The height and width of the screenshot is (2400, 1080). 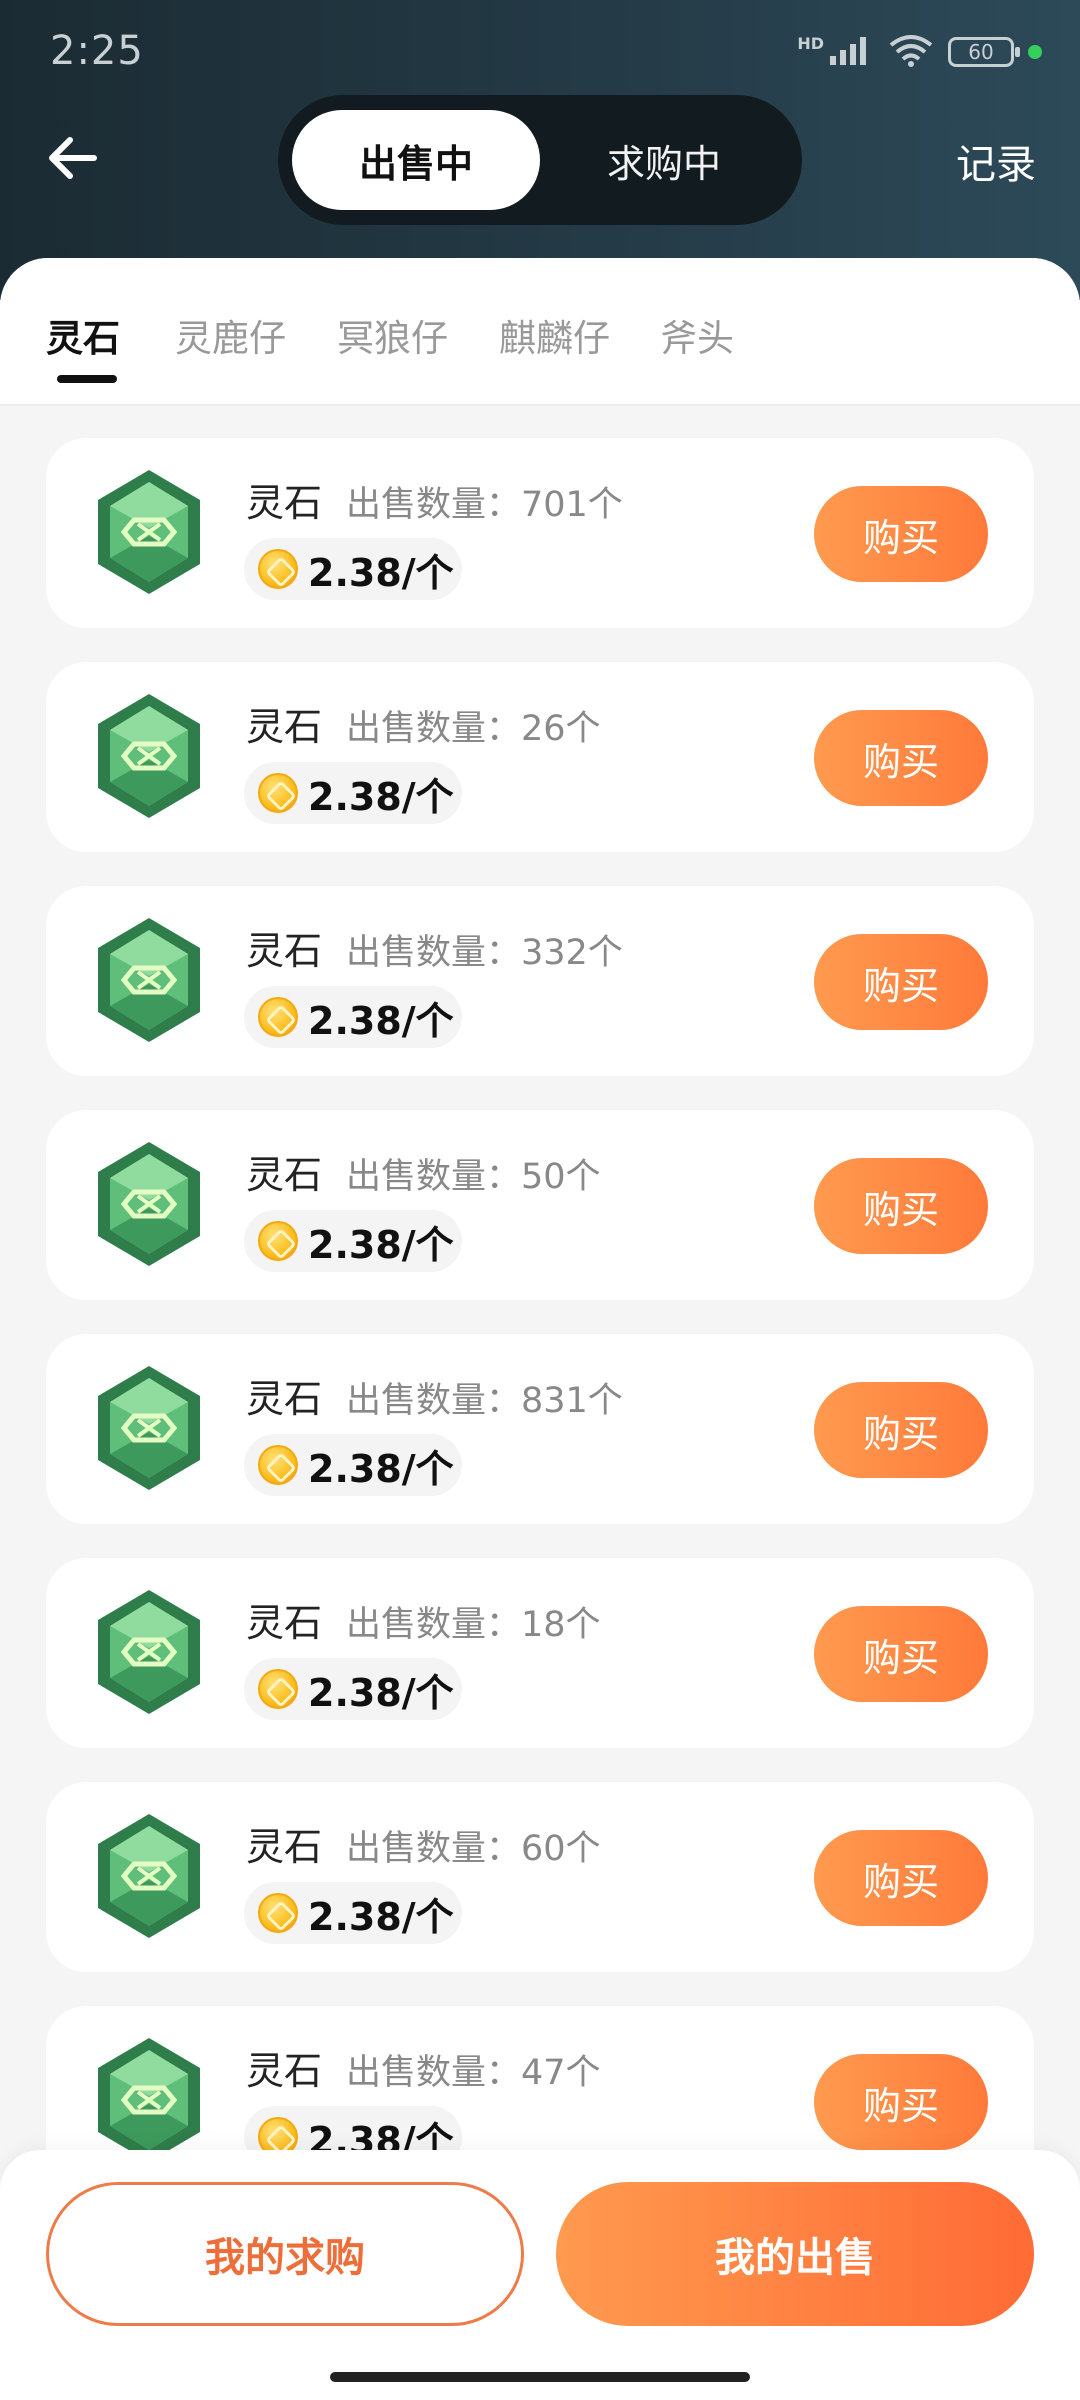 What do you see at coordinates (97, 51) in the screenshot?
I see `status-time: 2:25` at bounding box center [97, 51].